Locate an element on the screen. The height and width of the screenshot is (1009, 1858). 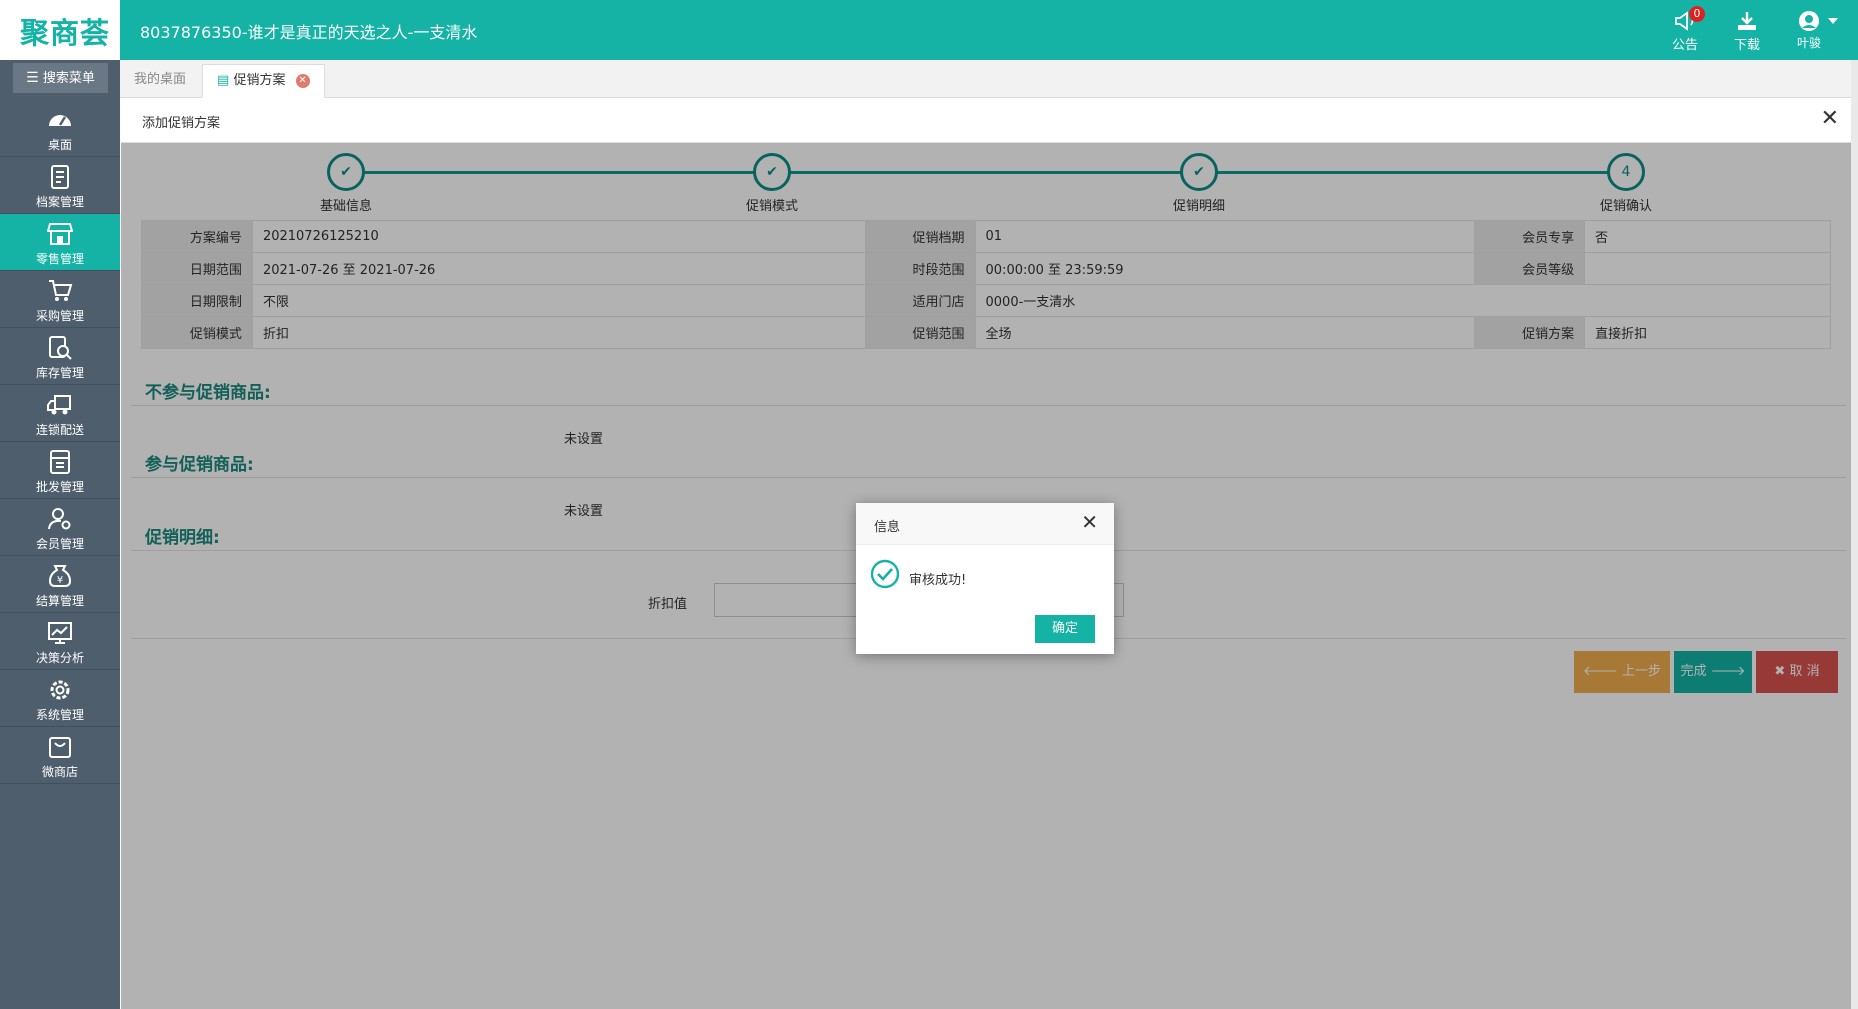
tab-bar: 我的桌面 ▤ 促销方案 ✕ is located at coordinates (989, 79).